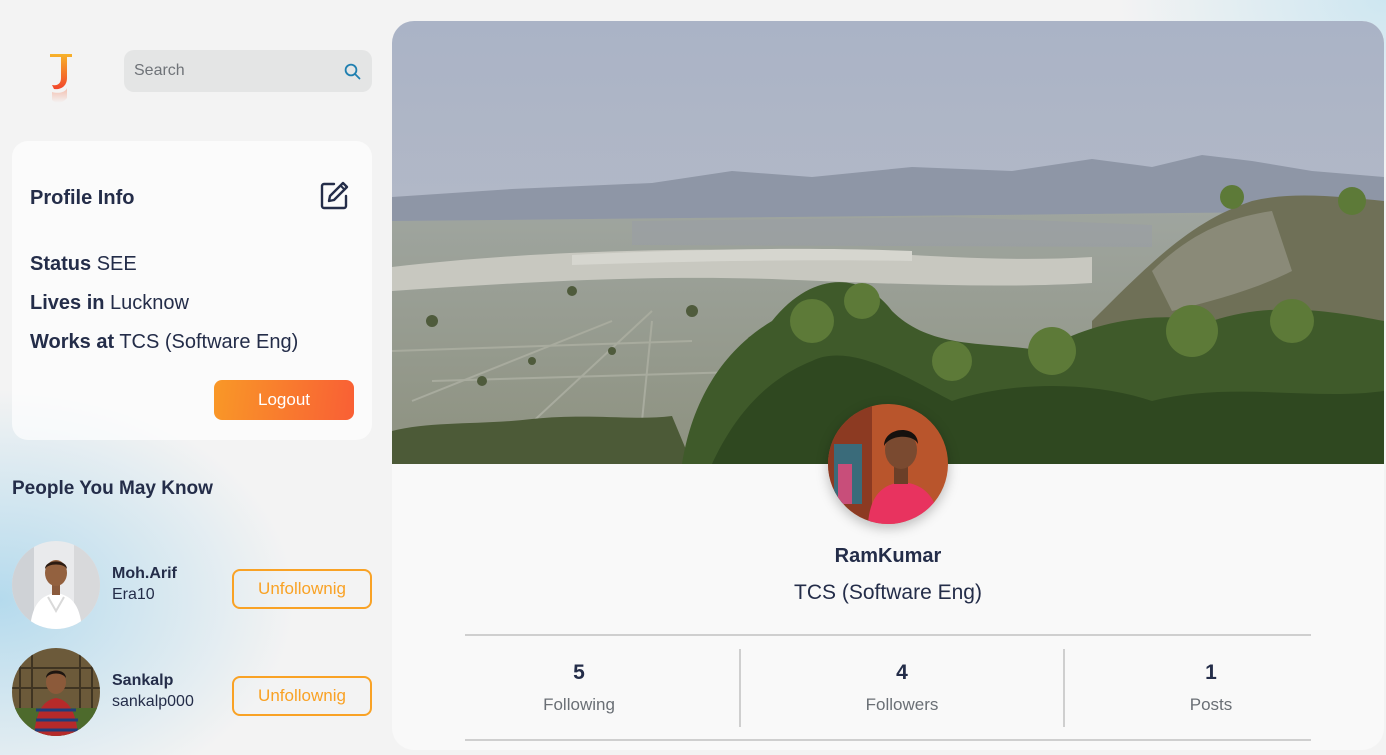 The height and width of the screenshot is (755, 1386). I want to click on profile-name: RamKumar, so click(888, 556).